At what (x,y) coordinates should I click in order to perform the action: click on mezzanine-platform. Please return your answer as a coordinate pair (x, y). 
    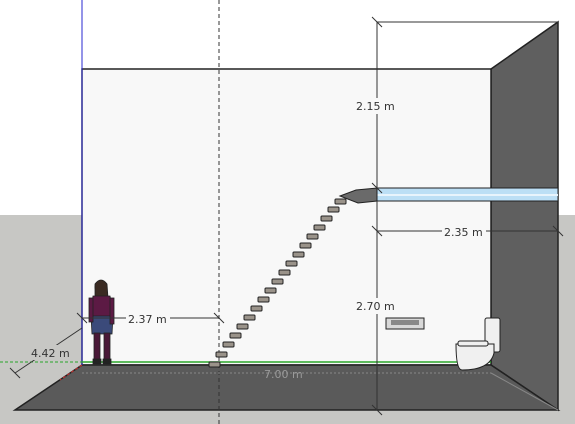
    Looking at the image, I should click on (448, 195).